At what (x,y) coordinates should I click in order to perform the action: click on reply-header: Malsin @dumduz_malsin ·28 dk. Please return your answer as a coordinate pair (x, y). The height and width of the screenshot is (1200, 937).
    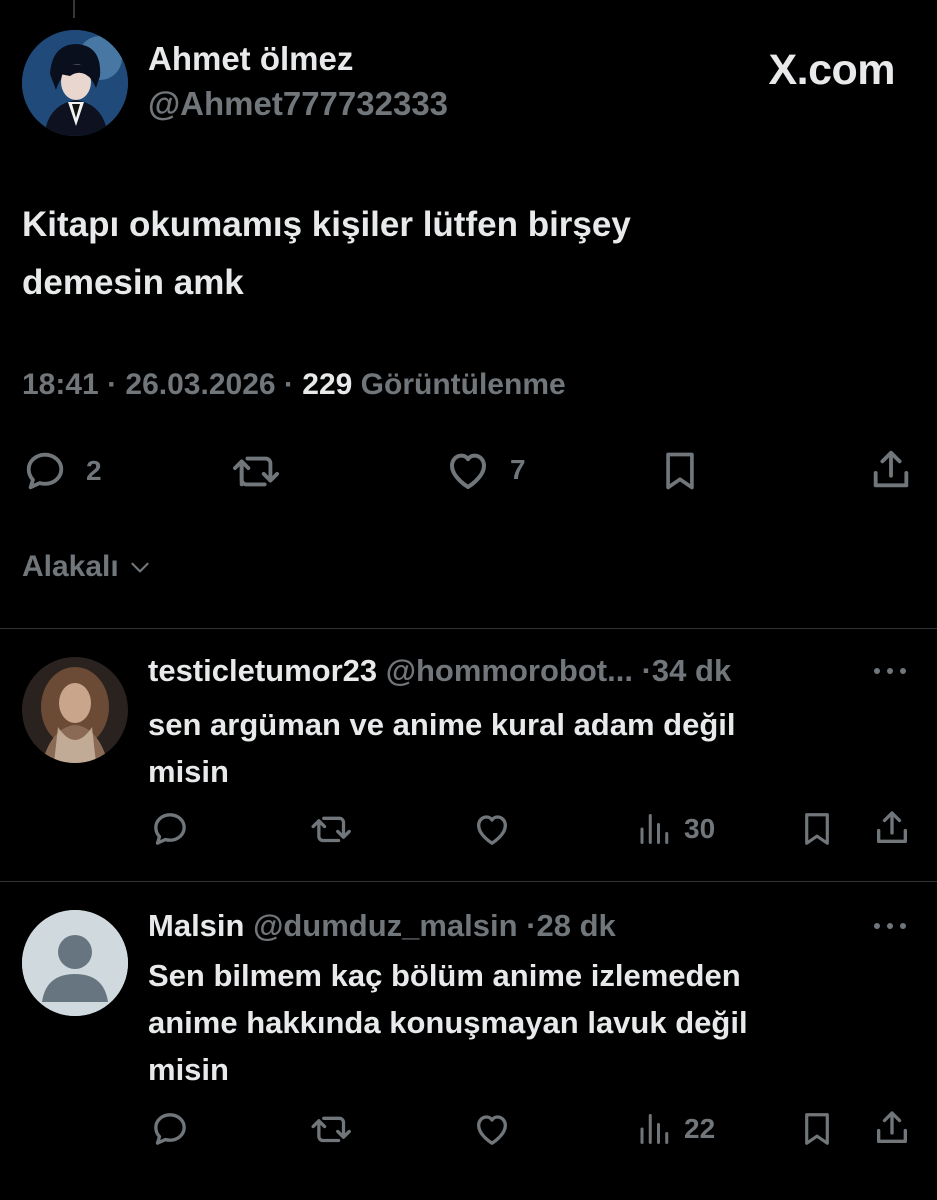
    Looking at the image, I should click on (382, 926).